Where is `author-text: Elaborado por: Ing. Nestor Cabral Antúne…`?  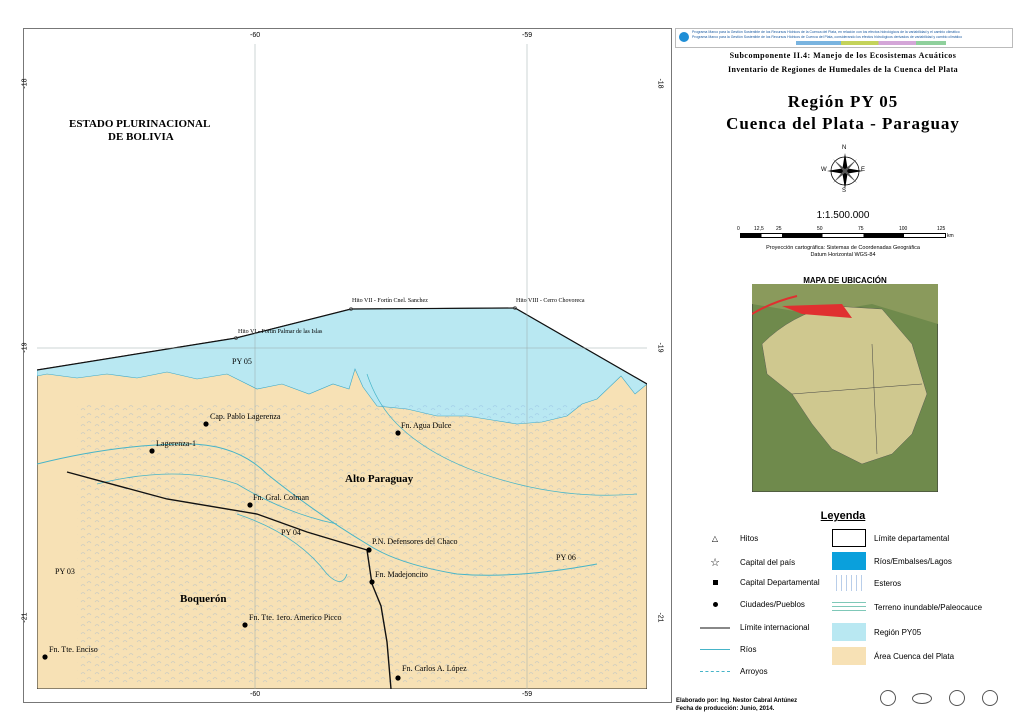 author-text: Elaborado por: Ing. Nestor Cabral Antúne… is located at coordinates (737, 701).